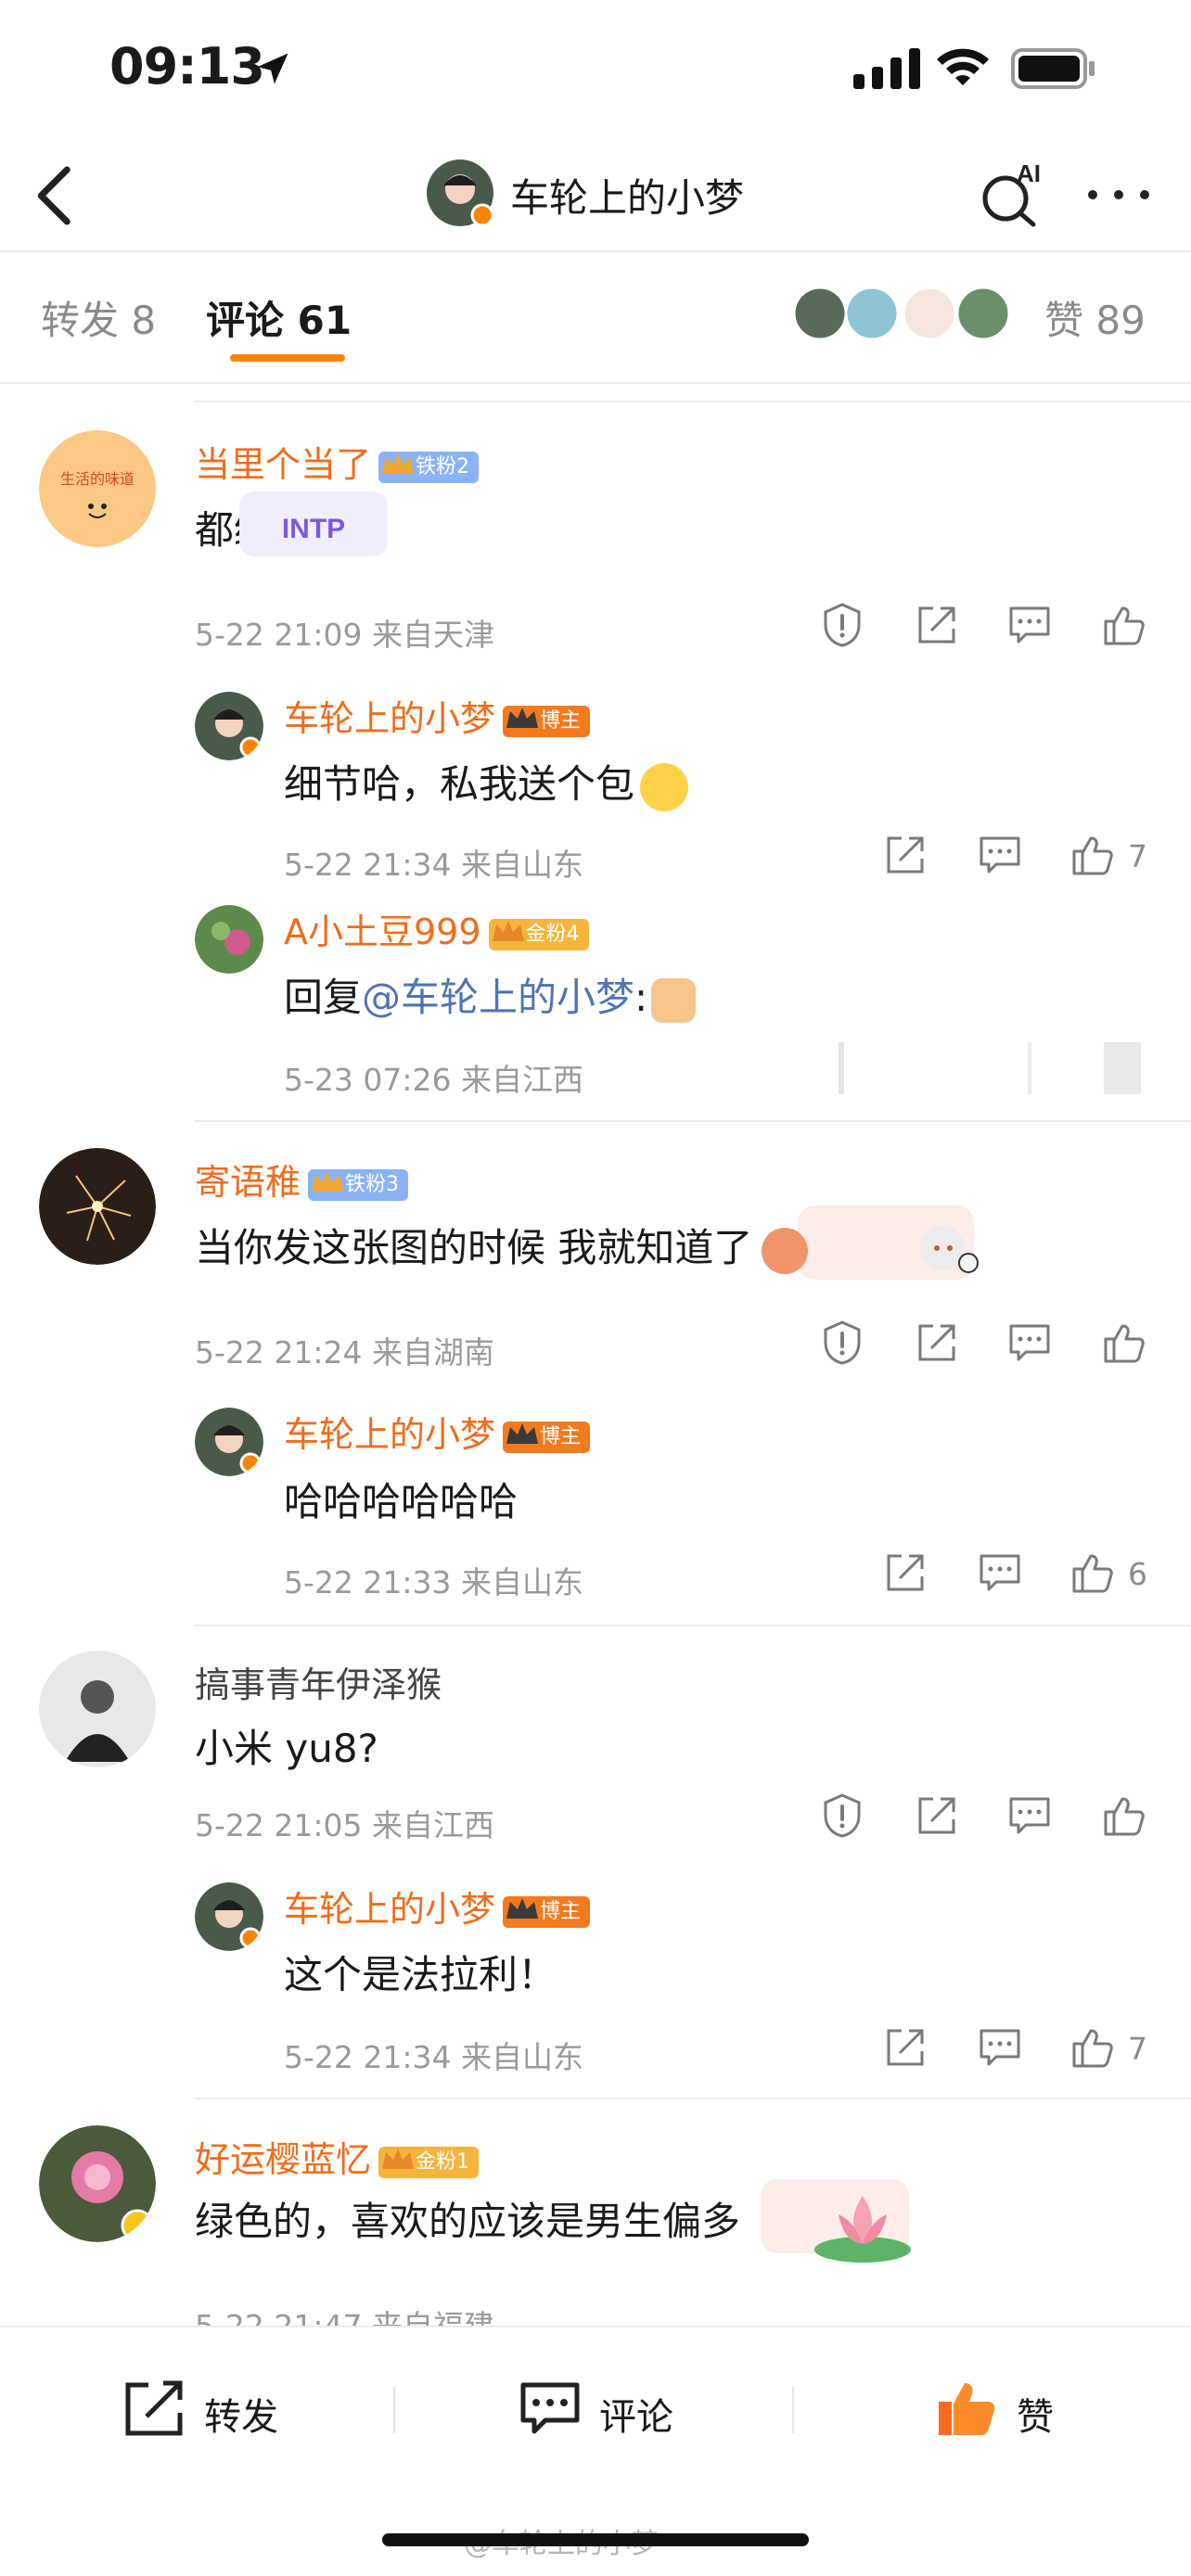 The image size is (1191, 2576). What do you see at coordinates (1118, 194) in the screenshot?
I see `more-icon` at bounding box center [1118, 194].